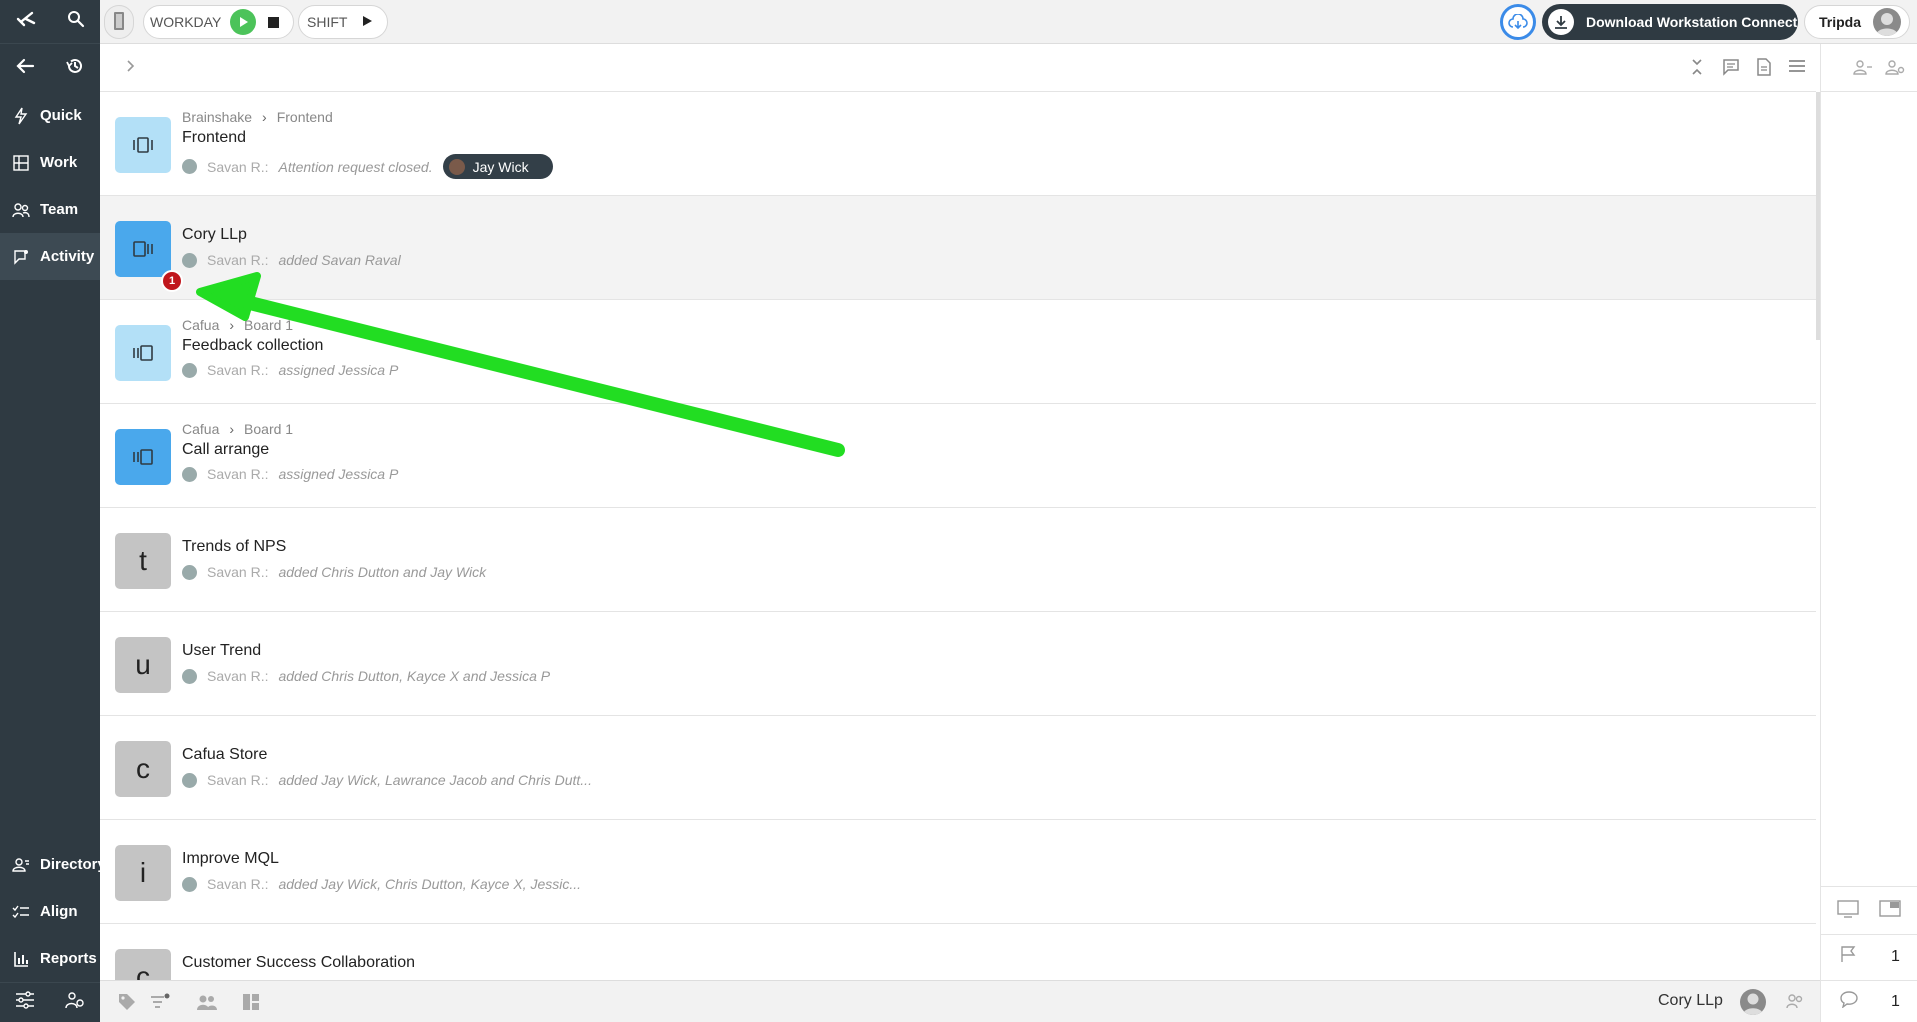  What do you see at coordinates (214, 235) in the screenshot?
I see `activity-title: Cory LLp` at bounding box center [214, 235].